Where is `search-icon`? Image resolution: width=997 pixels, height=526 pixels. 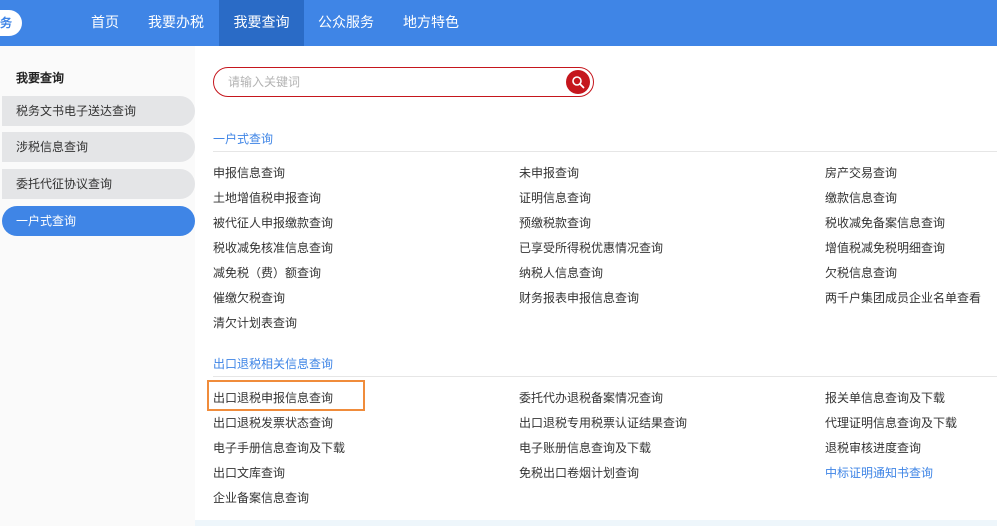 search-icon is located at coordinates (578, 82).